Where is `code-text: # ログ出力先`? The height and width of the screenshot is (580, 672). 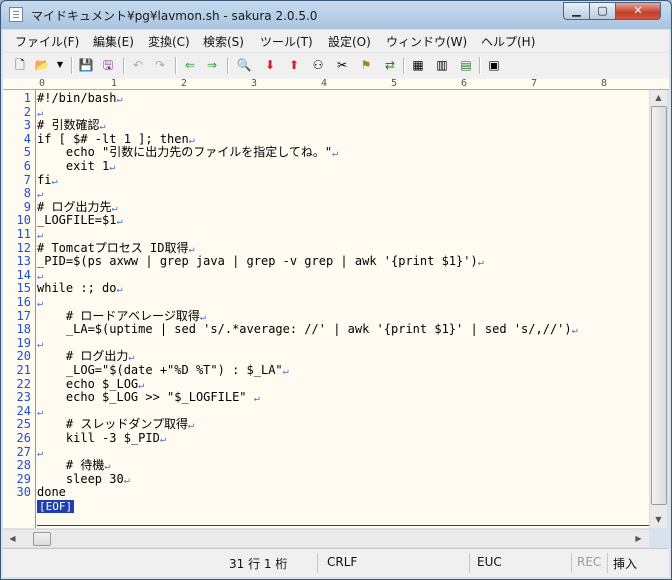 code-text: # ログ出力先 is located at coordinates (74, 206).